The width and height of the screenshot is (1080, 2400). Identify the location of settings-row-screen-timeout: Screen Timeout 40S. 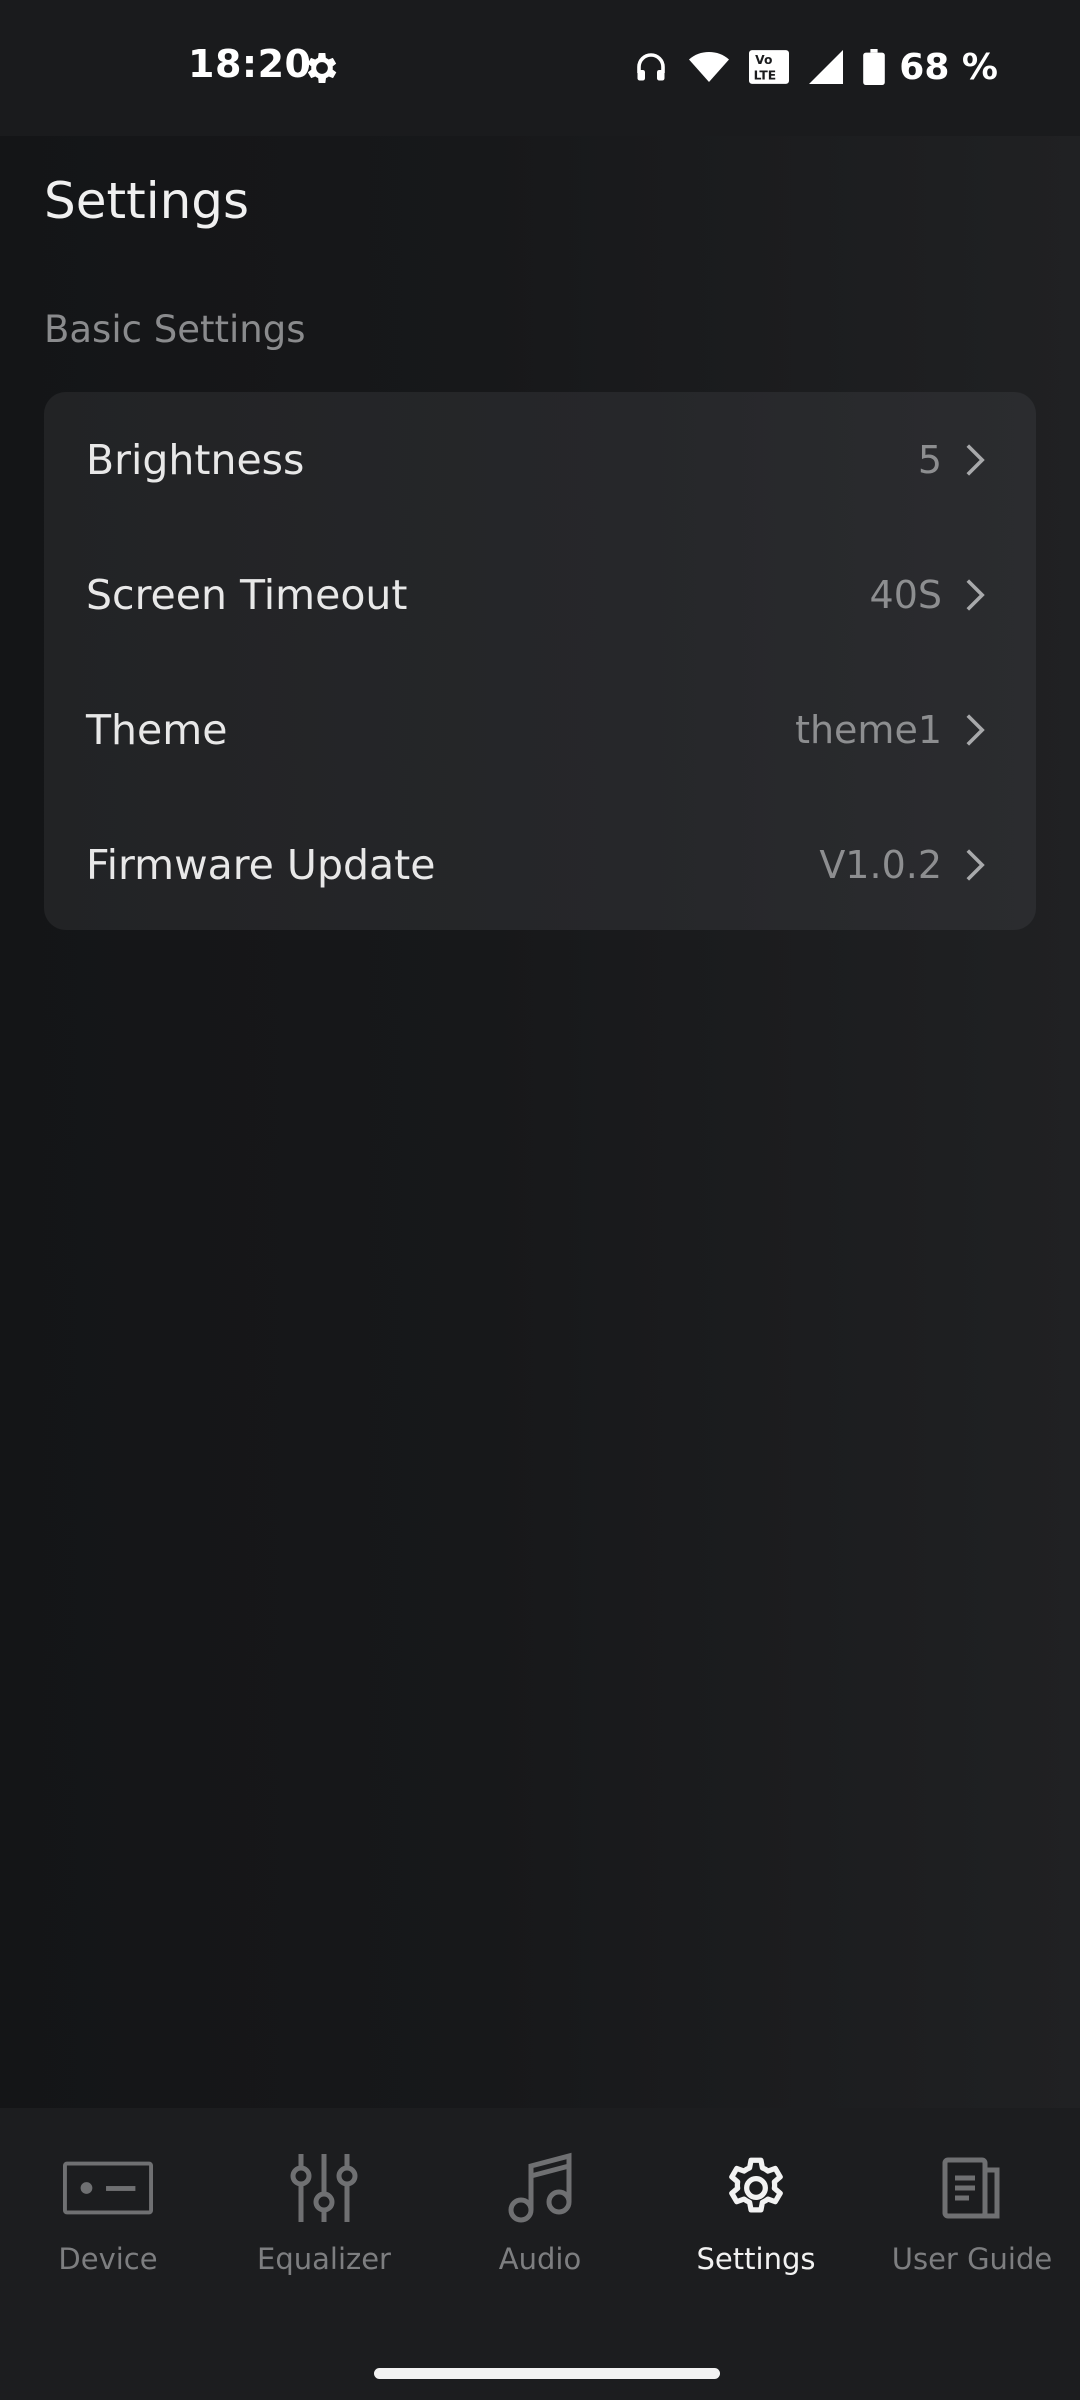
(540, 594).